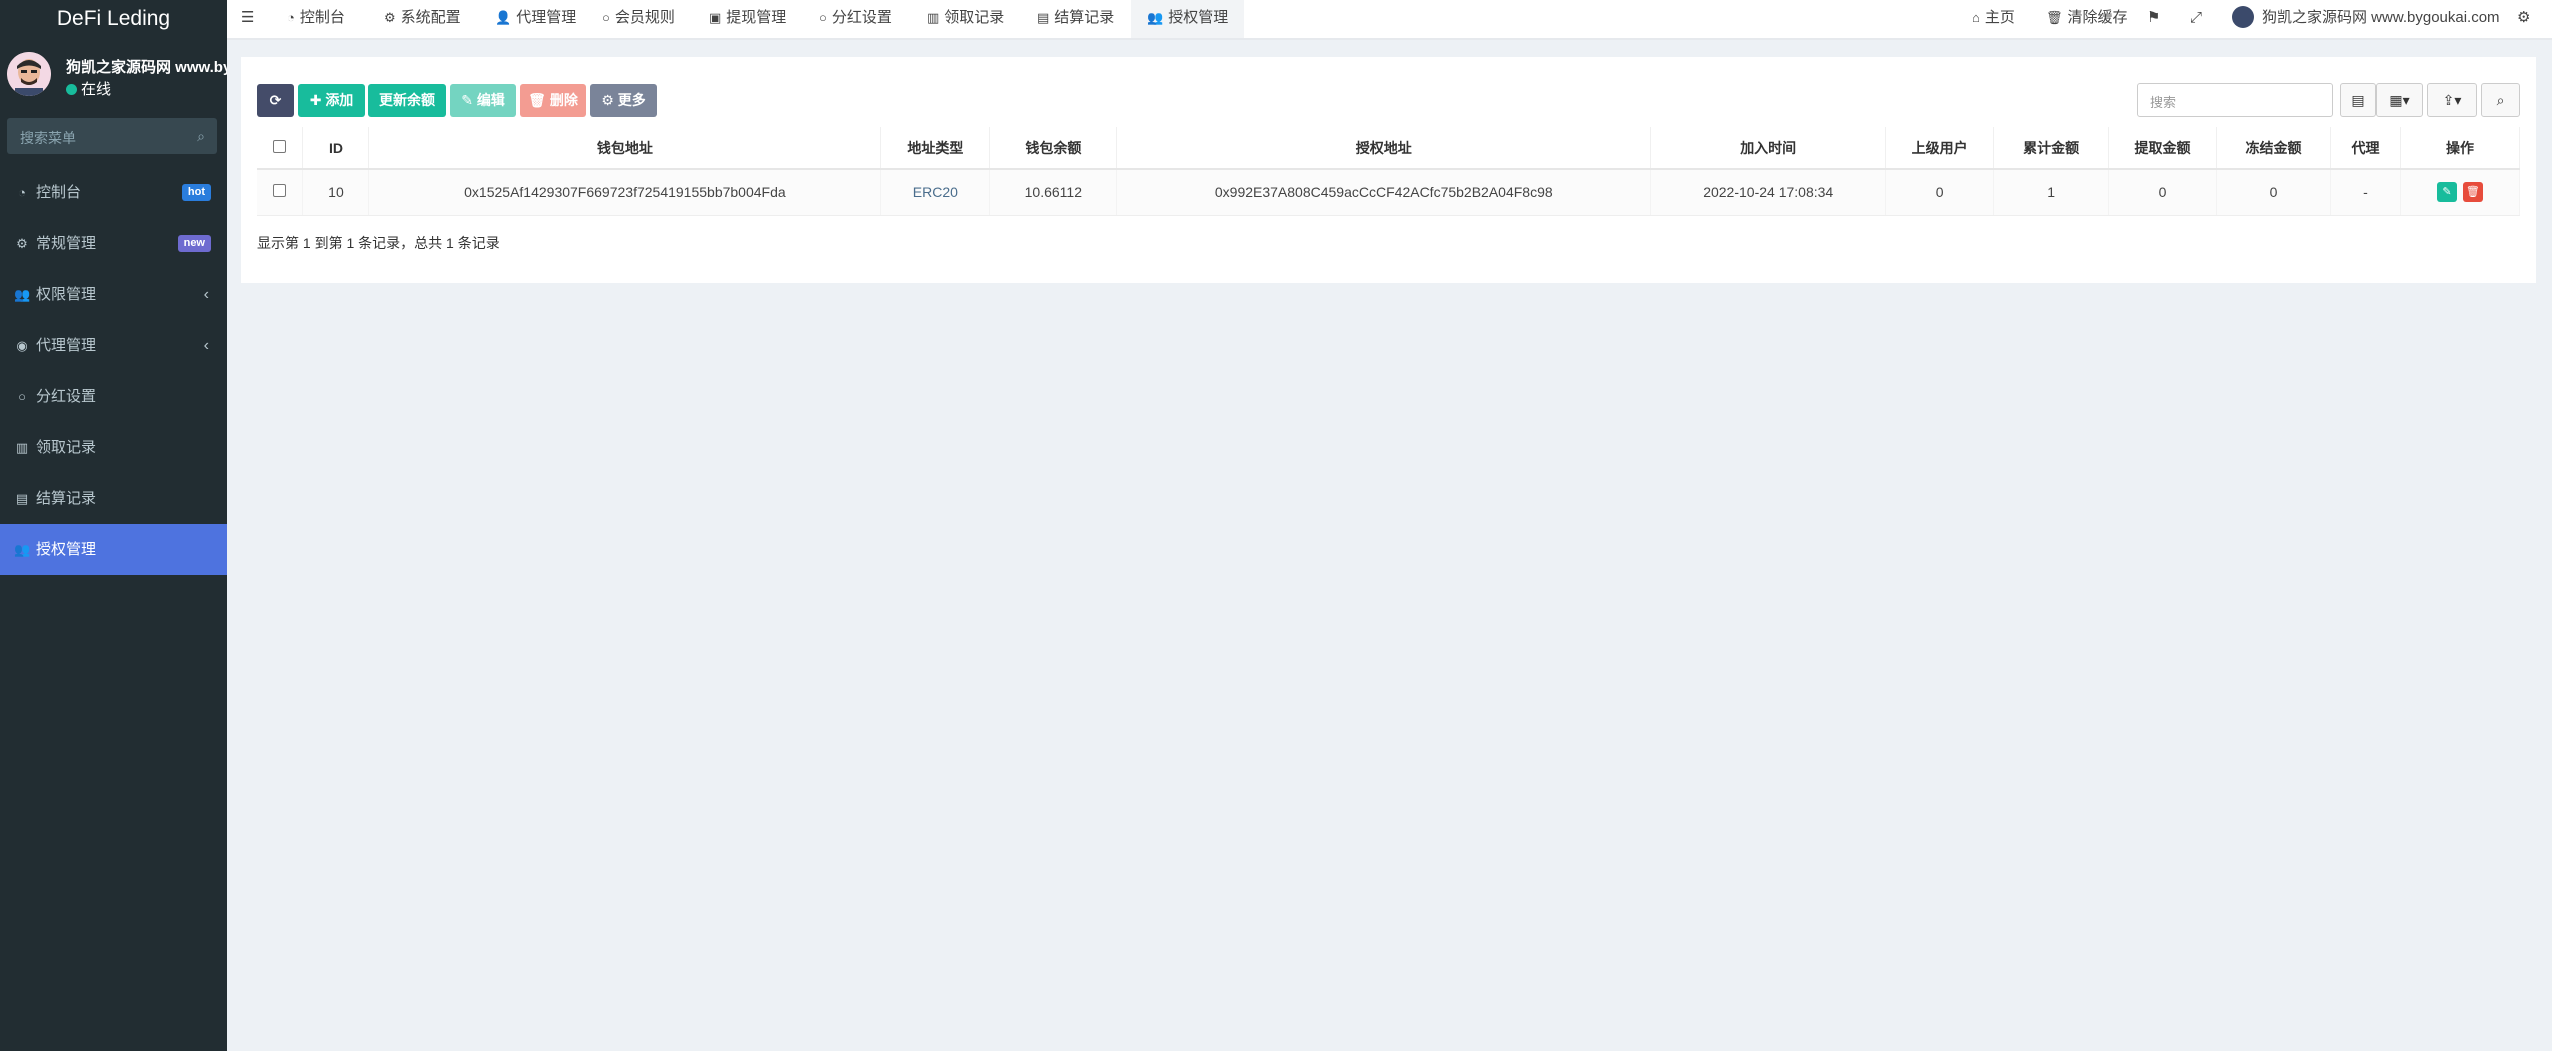 The height and width of the screenshot is (1051, 2552). Describe the element at coordinates (2523, 19) in the screenshot. I see `settings-icon: ⚙` at that location.